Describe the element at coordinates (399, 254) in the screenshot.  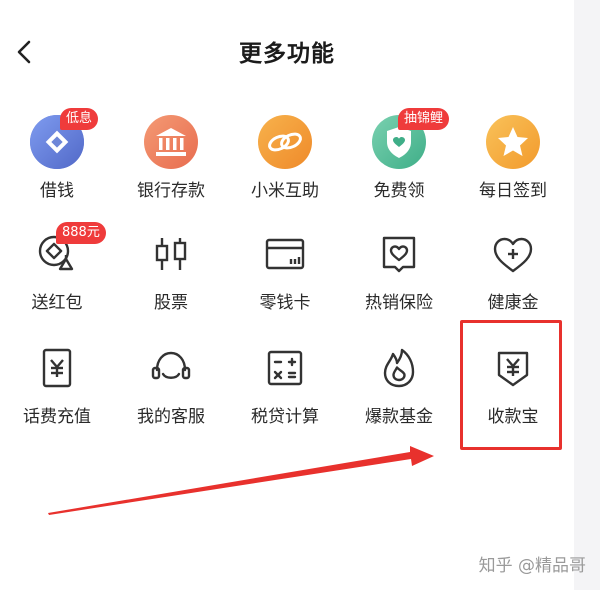
I see `heart-card-icon` at that location.